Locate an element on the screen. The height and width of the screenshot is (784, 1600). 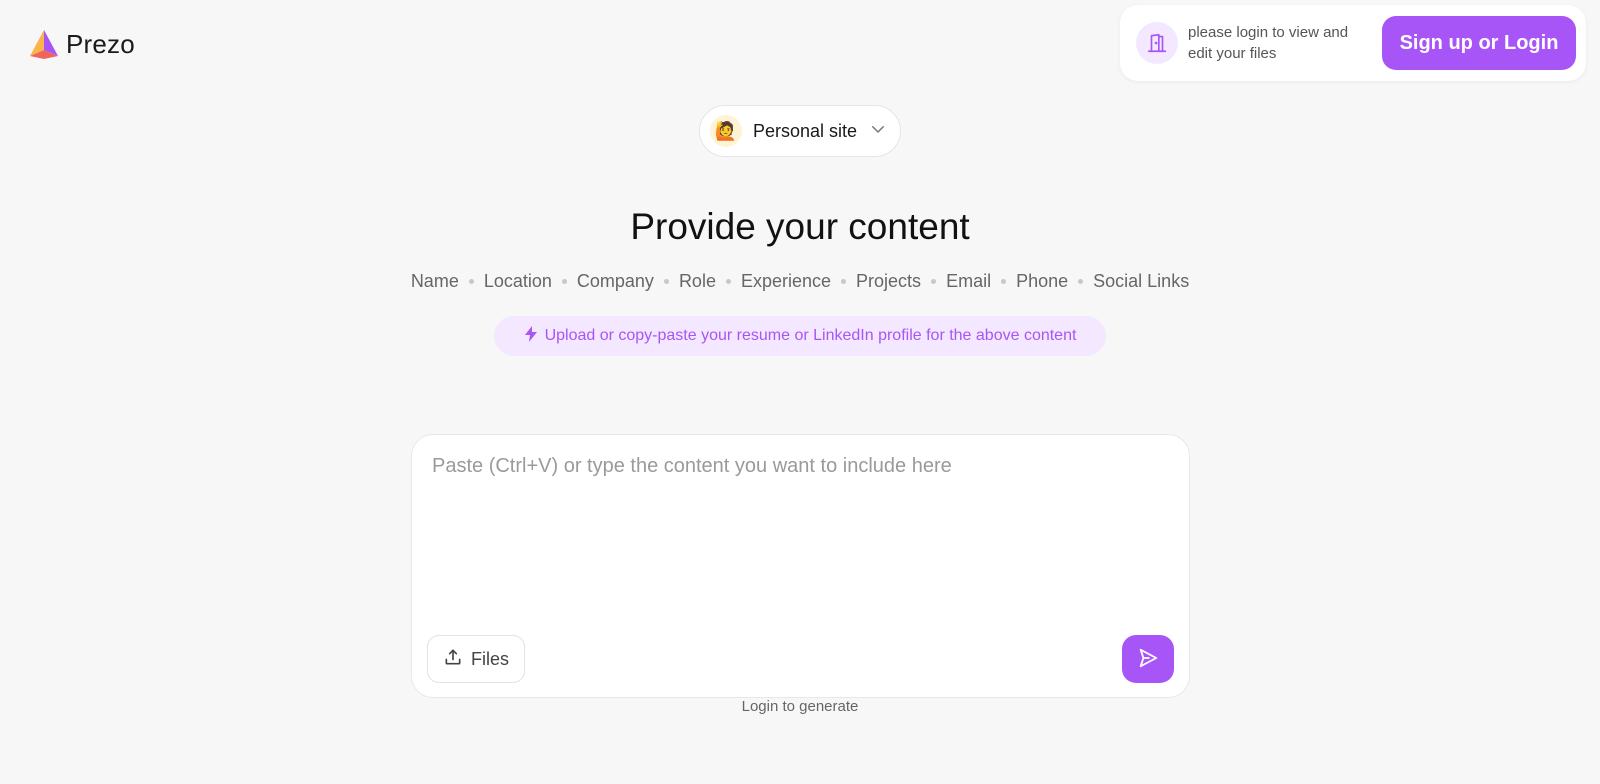
login-to-generate-note: Login to generate is located at coordinates (800, 706).